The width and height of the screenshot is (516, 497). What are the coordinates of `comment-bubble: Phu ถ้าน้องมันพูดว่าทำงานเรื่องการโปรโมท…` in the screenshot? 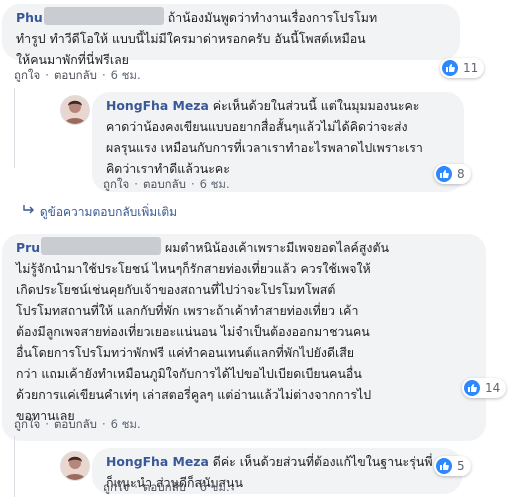 It's located at (231, 35).